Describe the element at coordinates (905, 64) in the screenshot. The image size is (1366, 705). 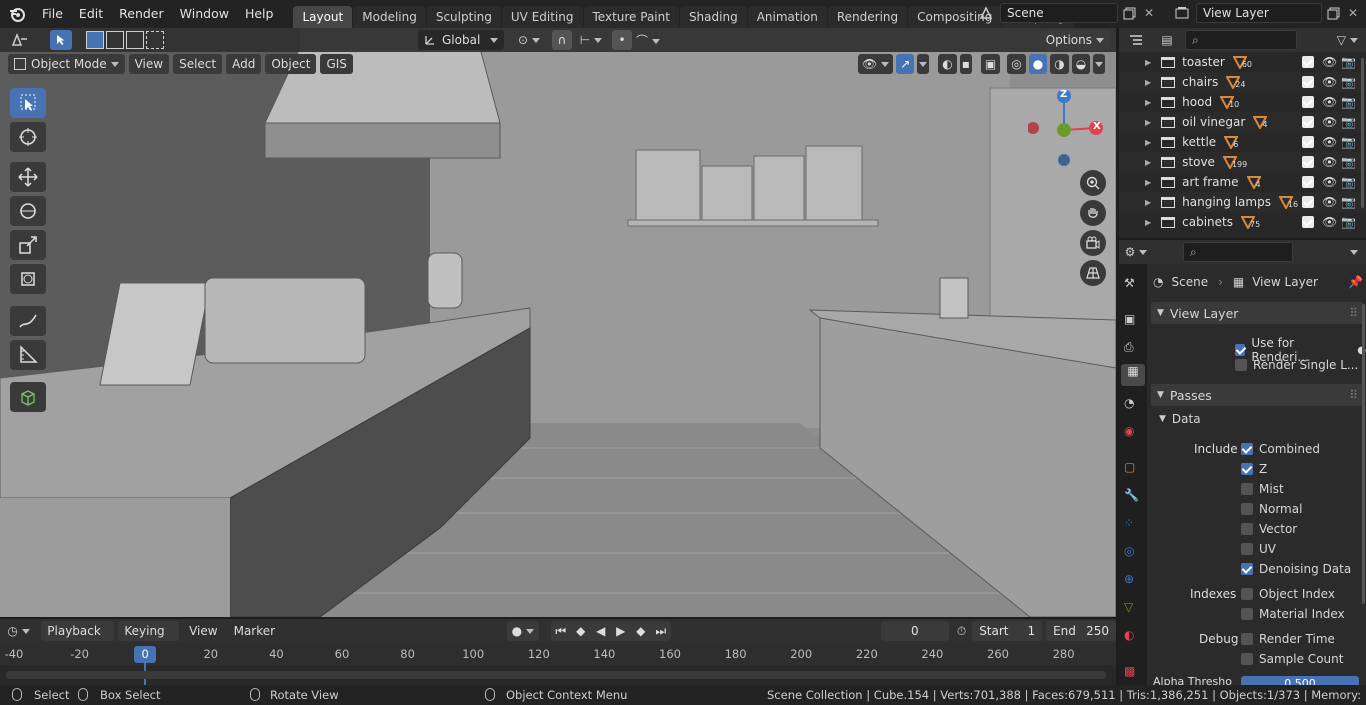
I see `gizmo-toggle-icon: ↗` at that location.